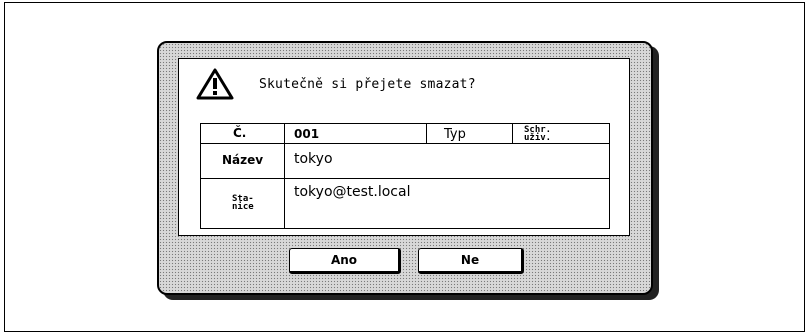  I want to click on type-label: Typ, so click(455, 134).